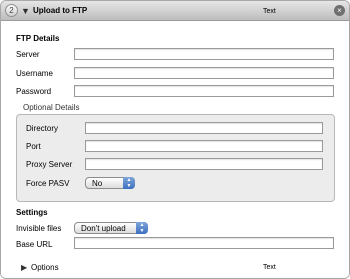 This screenshot has height=279, width=350. What do you see at coordinates (32, 212) in the screenshot?
I see `settings-heading: Settings` at bounding box center [32, 212].